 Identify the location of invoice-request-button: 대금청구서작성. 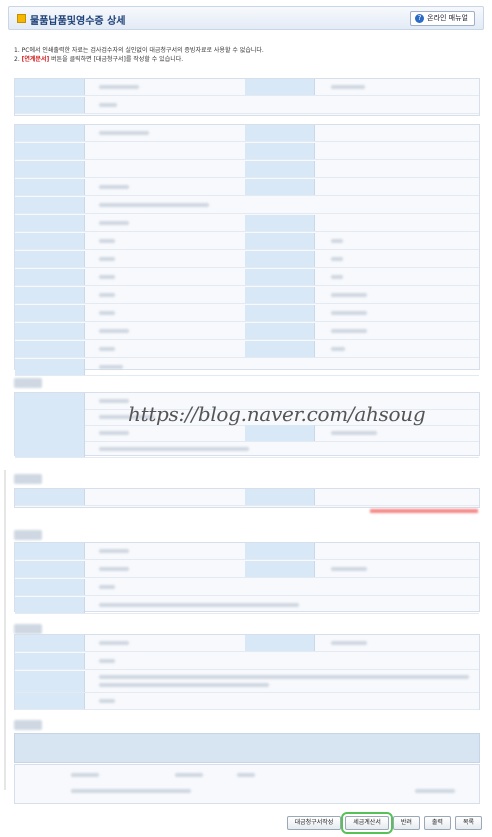
(314, 823).